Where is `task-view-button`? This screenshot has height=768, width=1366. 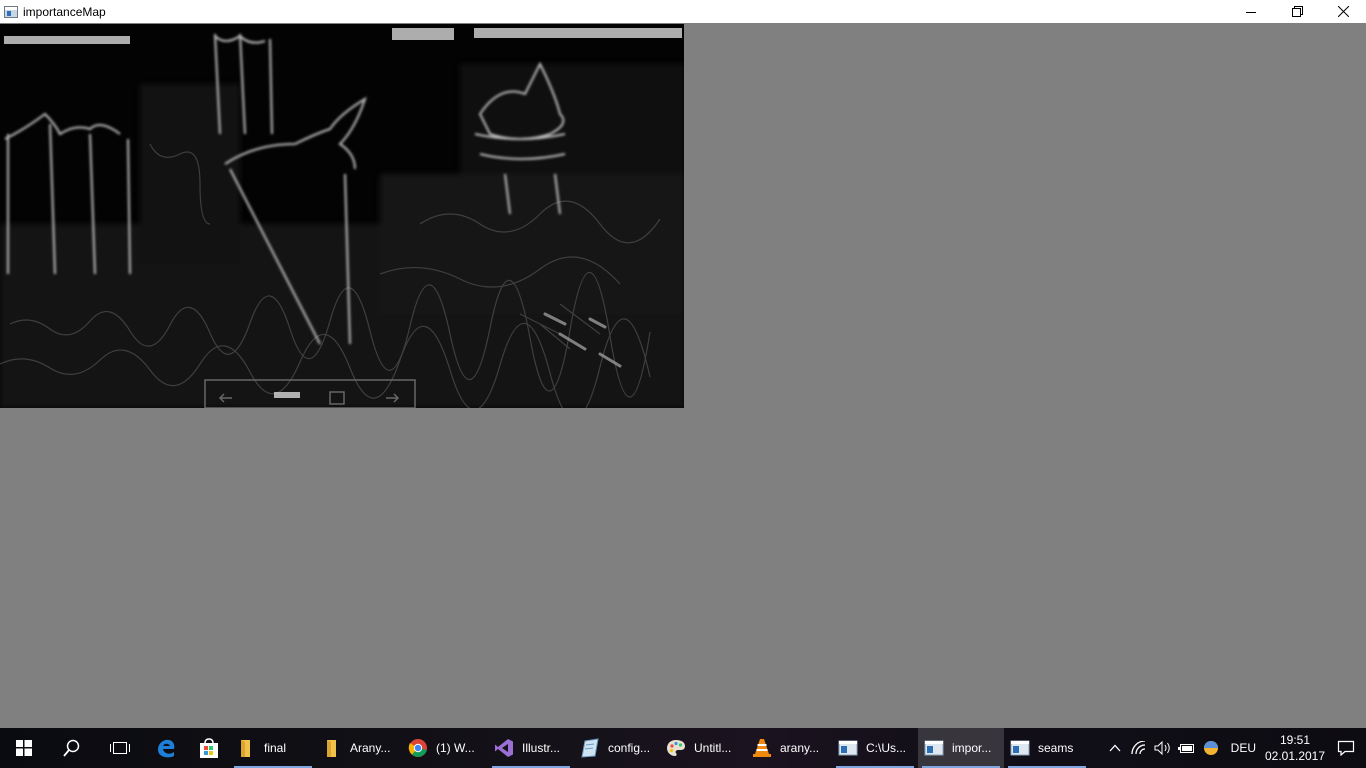
task-view-button is located at coordinates (120, 748).